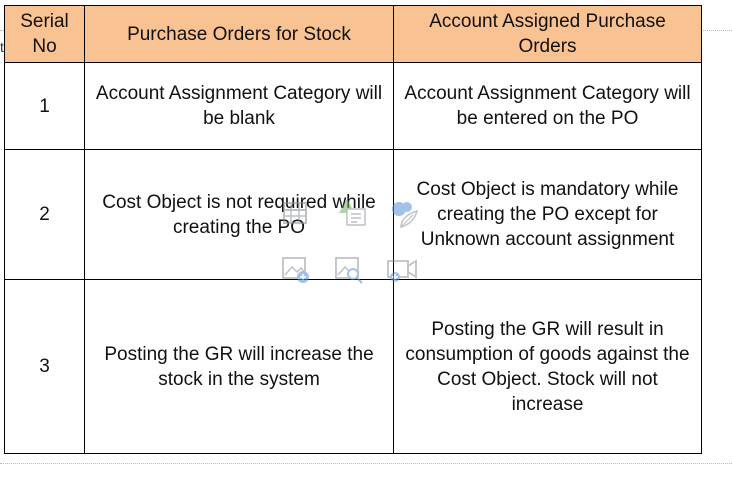 This screenshot has height=479, width=732. I want to click on header-account-assigned-po: Account Assigned Purchase Orders, so click(547, 34).